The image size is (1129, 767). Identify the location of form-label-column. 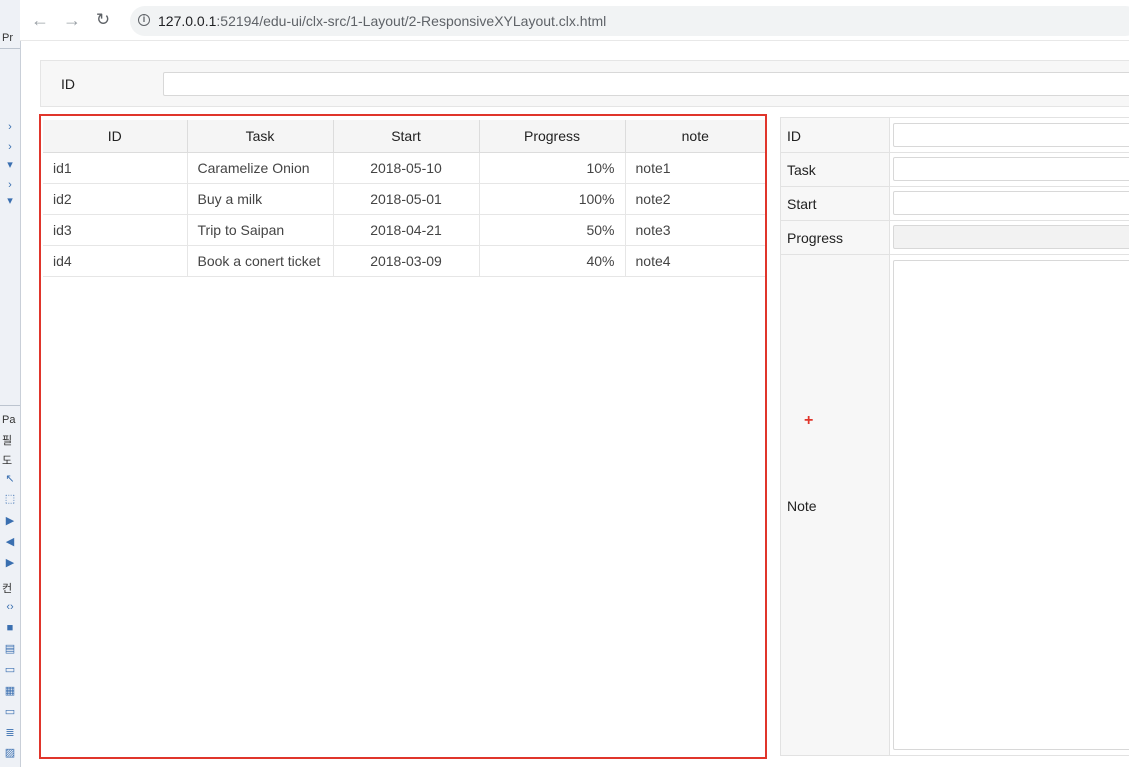
(835, 436).